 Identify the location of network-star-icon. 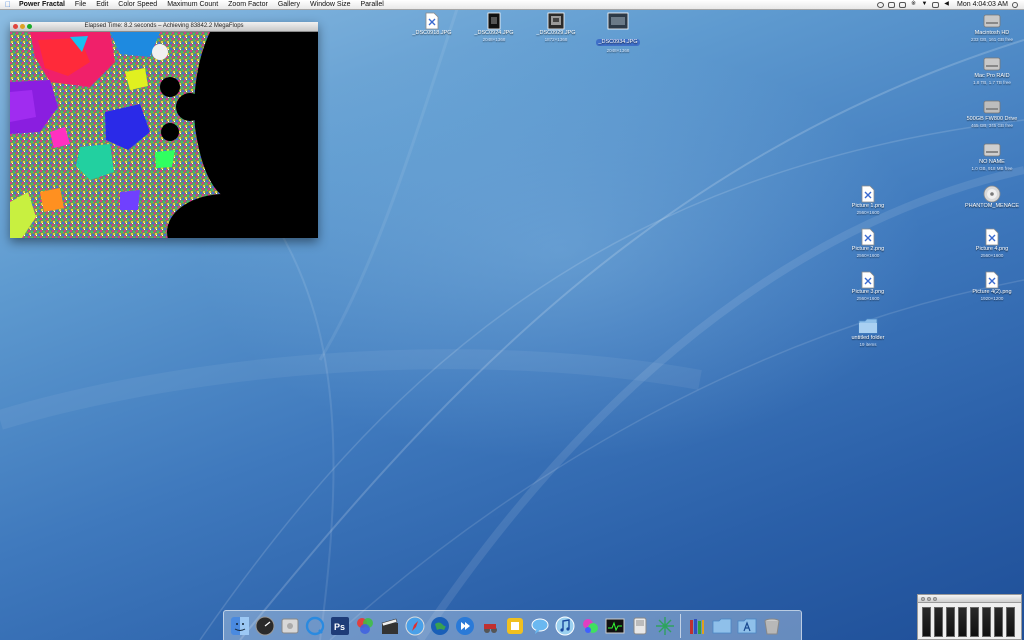
(664, 625).